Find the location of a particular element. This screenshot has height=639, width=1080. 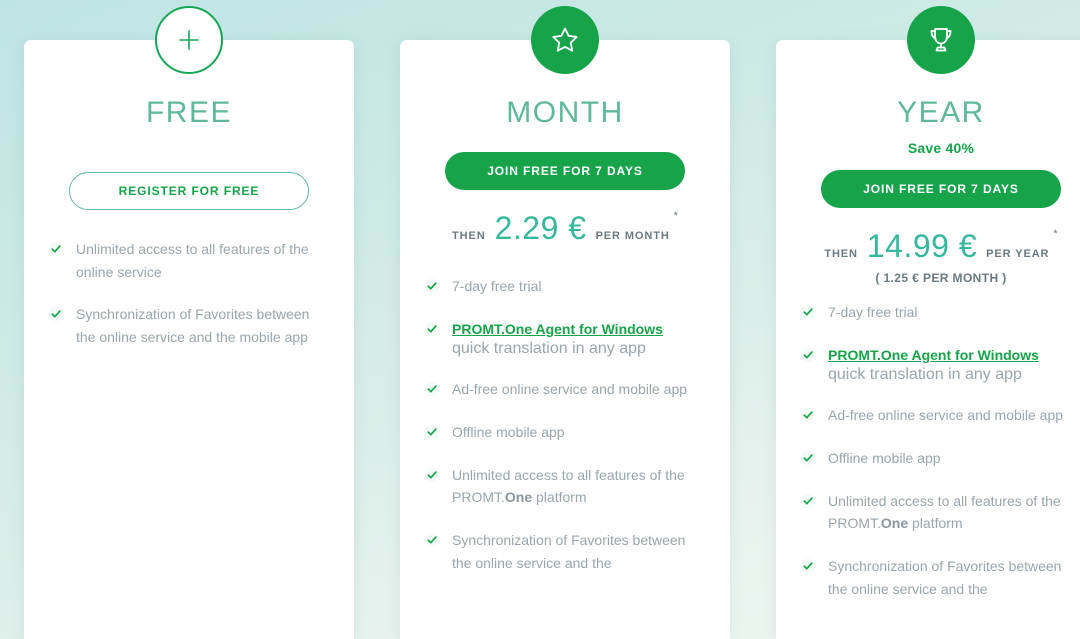

star-icon is located at coordinates (565, 40).